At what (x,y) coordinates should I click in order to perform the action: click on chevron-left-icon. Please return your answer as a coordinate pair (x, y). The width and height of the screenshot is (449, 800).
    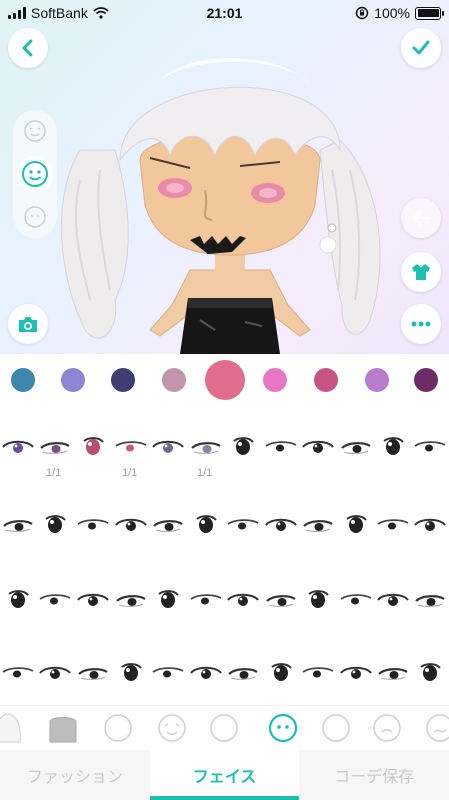
    Looking at the image, I should click on (27, 48).